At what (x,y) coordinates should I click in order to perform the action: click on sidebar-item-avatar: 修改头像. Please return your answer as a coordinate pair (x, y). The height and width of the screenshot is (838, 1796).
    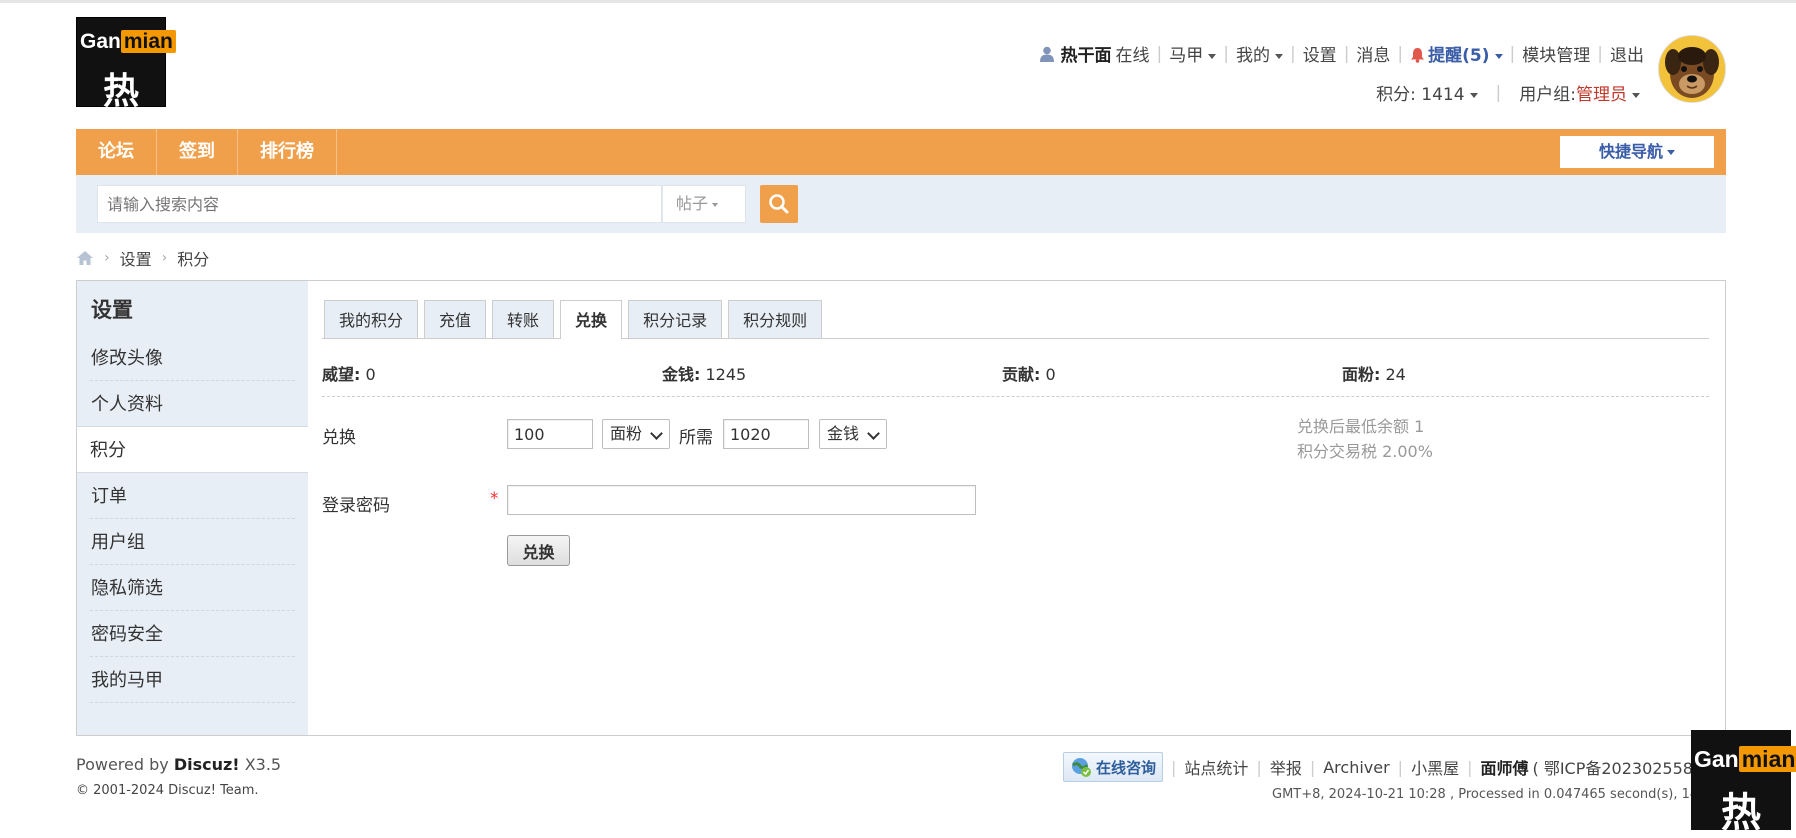
    Looking at the image, I should click on (192, 358).